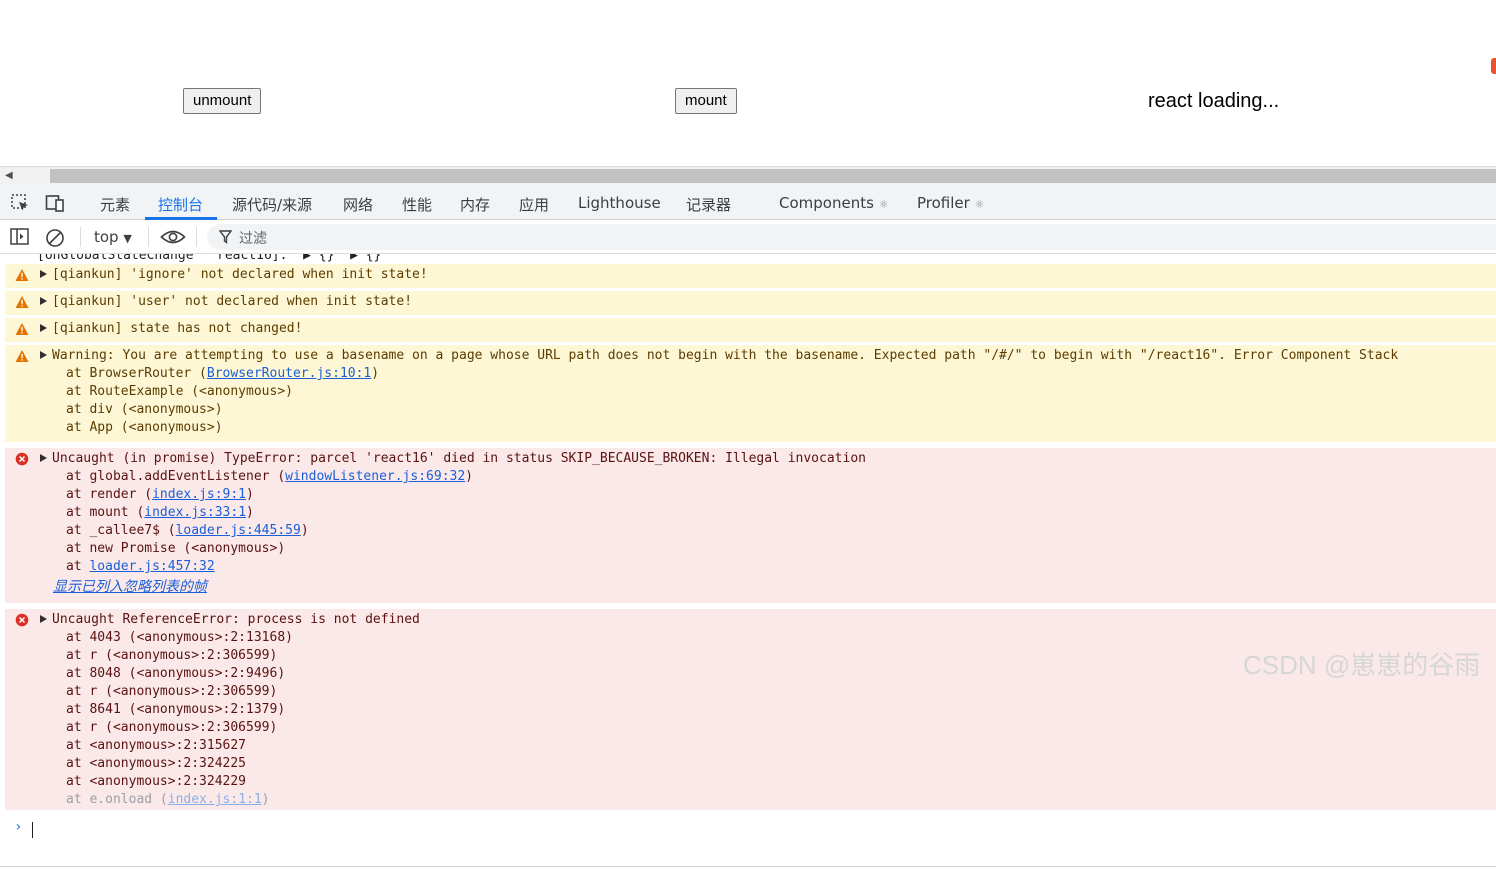 The height and width of the screenshot is (869, 1496). What do you see at coordinates (222, 101) in the screenshot?
I see `unmount-button: unmount` at bounding box center [222, 101].